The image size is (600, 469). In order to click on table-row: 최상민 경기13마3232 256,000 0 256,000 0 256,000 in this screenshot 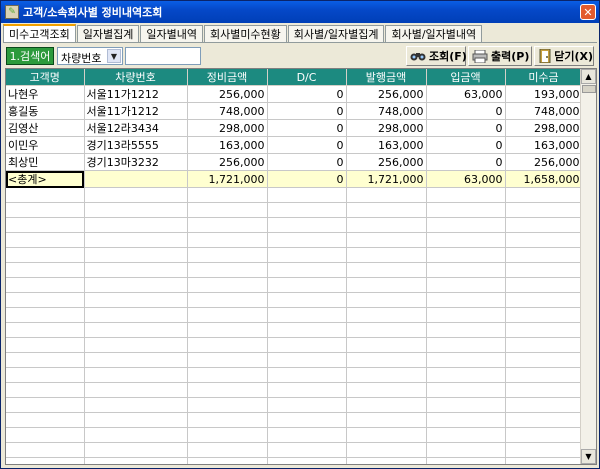, I will do `click(294, 162)`.